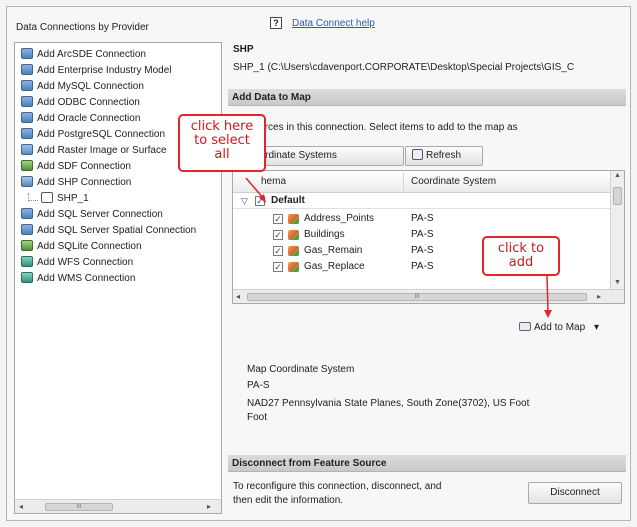 The height and width of the screenshot is (527, 637). What do you see at coordinates (521, 248) in the screenshot?
I see `callout-add-line1: click to` at bounding box center [521, 248].